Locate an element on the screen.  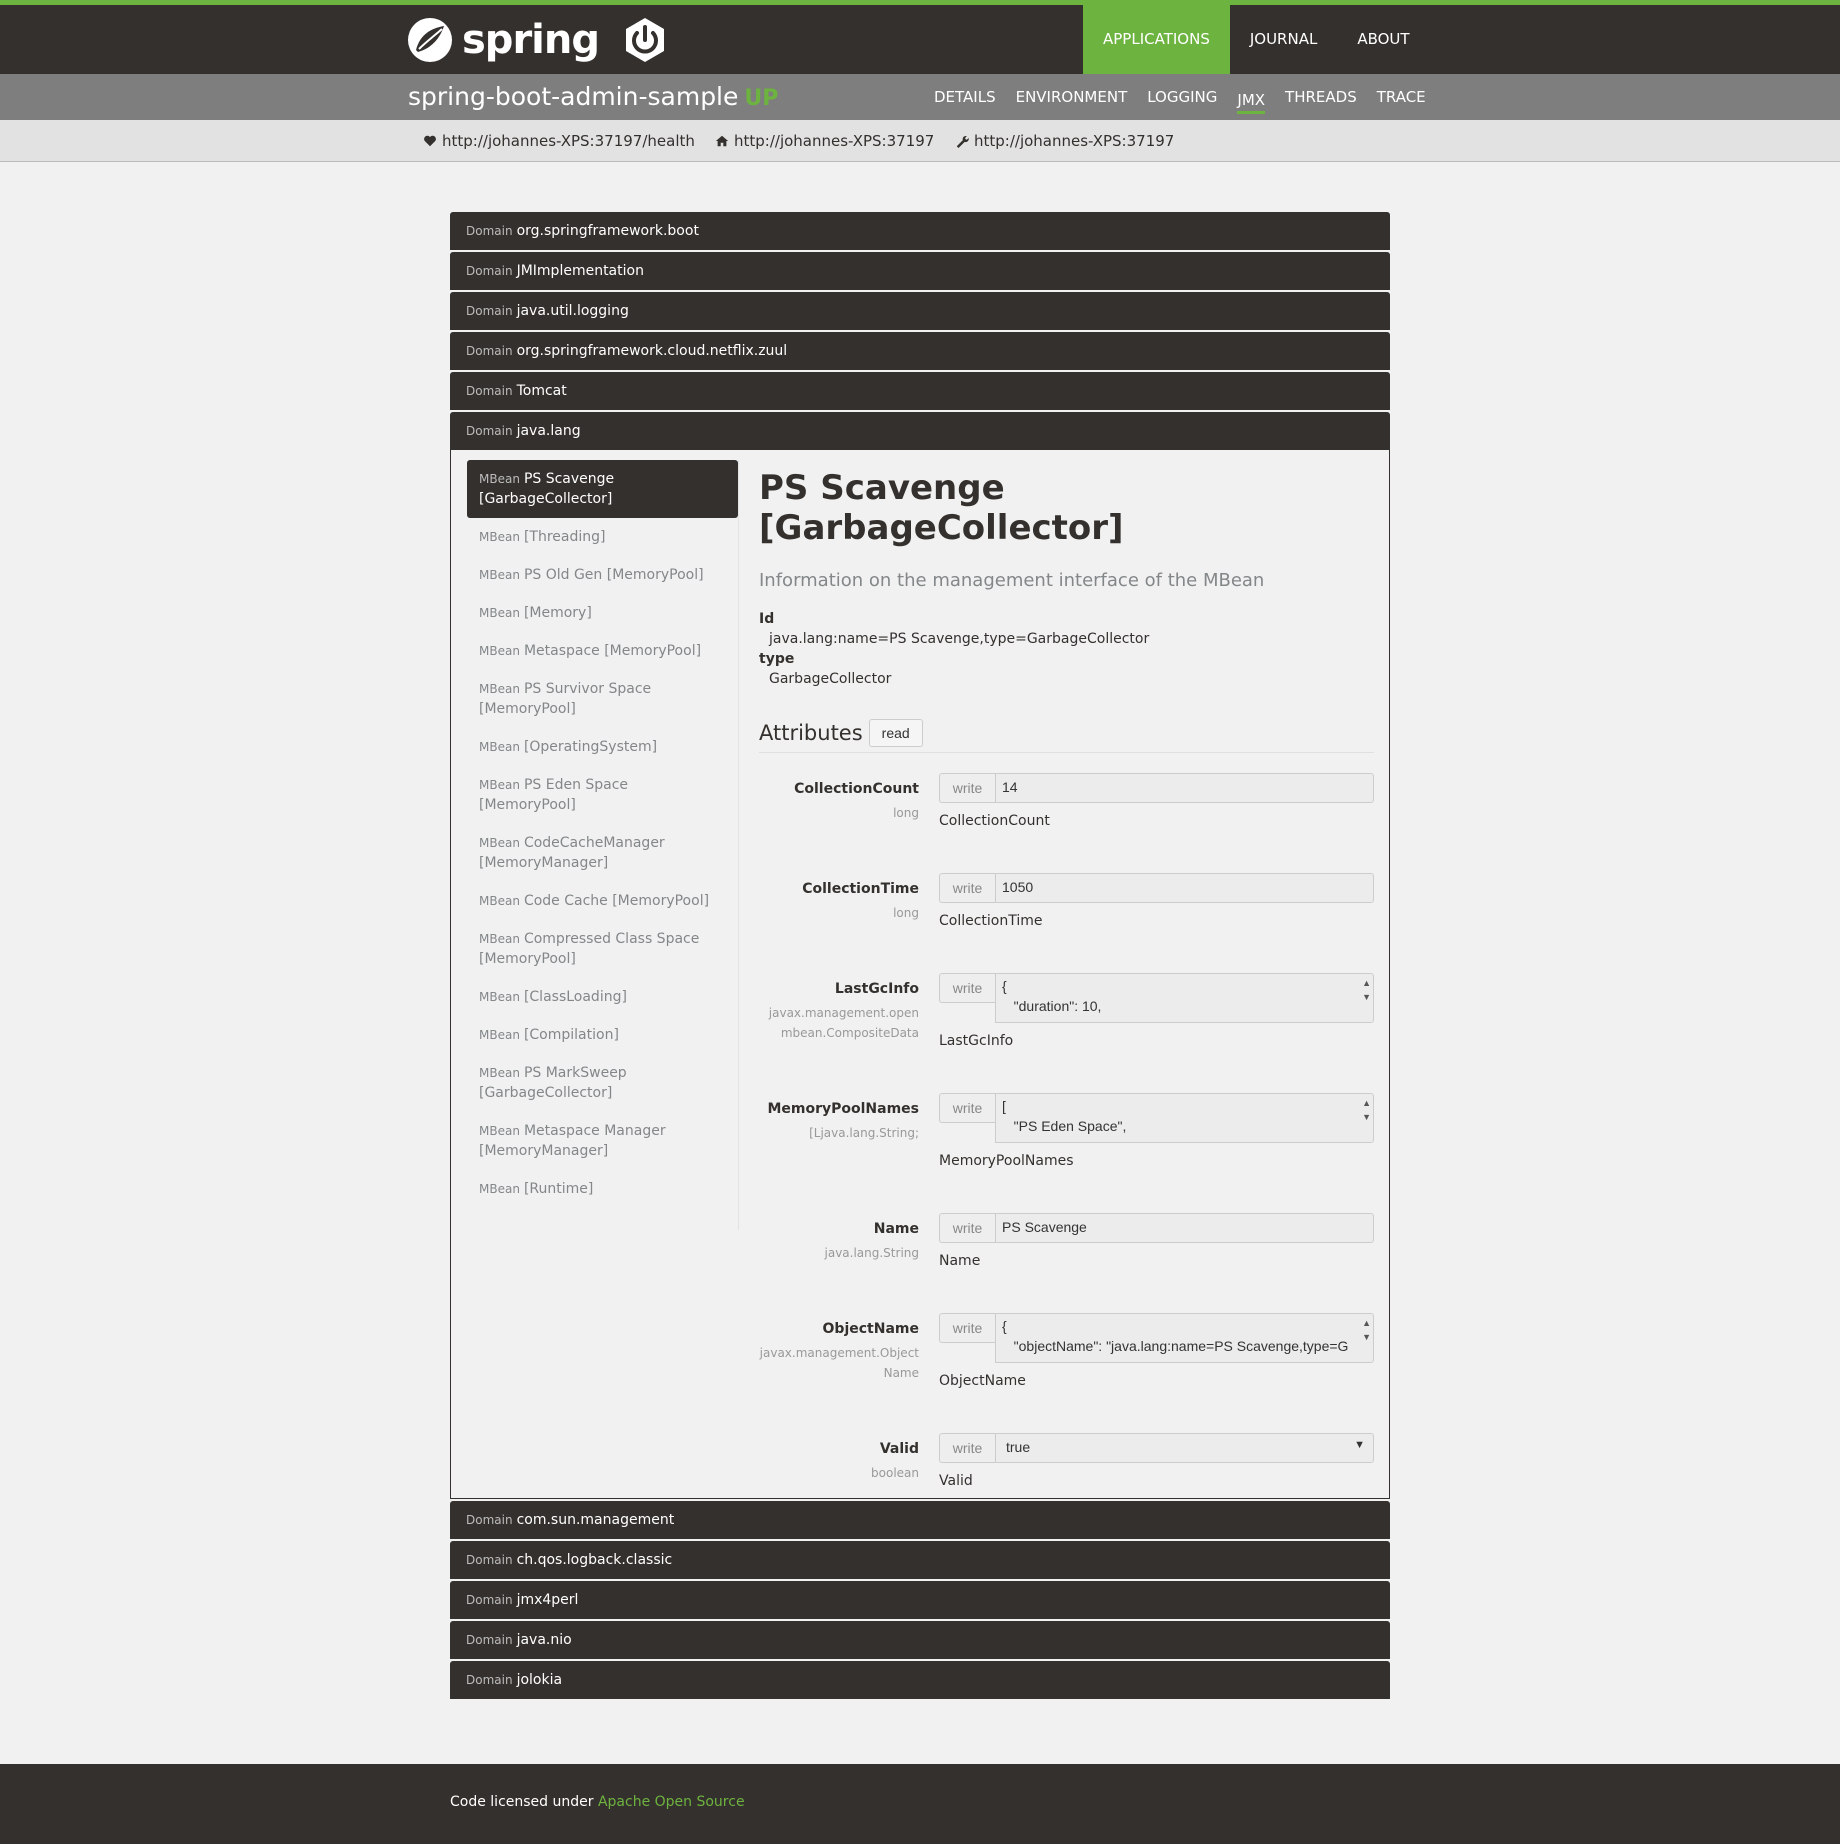
tab-trace: TRACE is located at coordinates (1401, 97).